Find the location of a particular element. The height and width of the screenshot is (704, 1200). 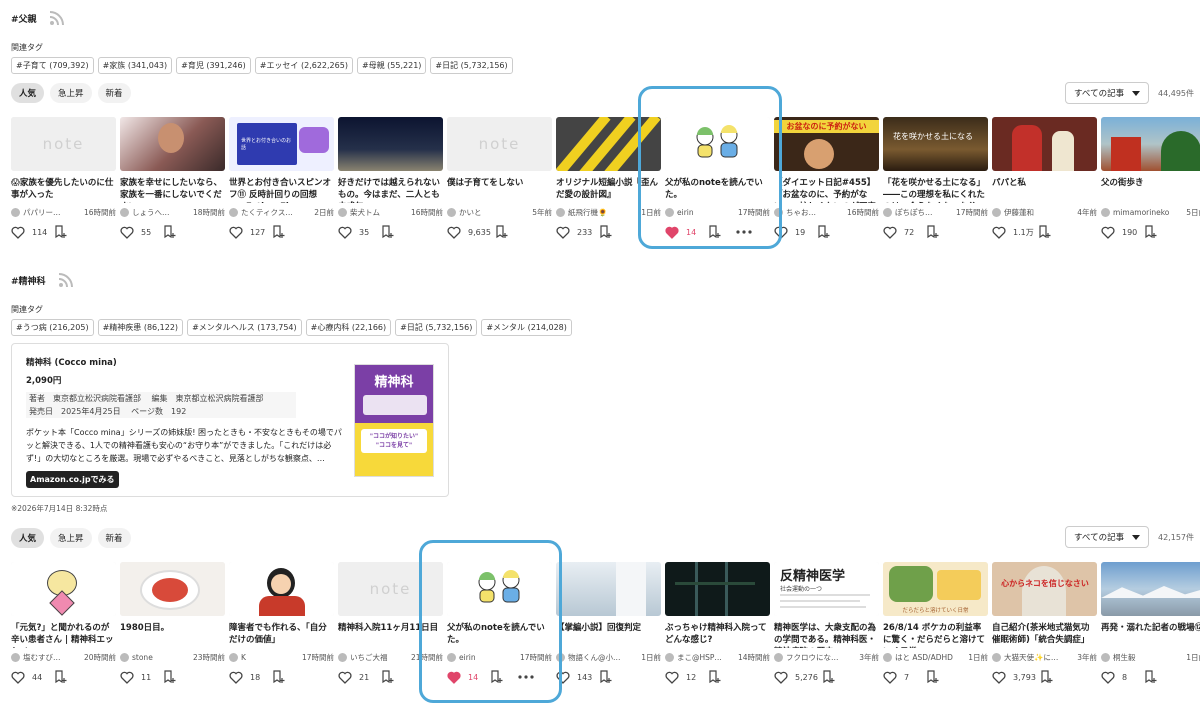

article-title: 26/8/14 ボケカの利益率に驚く・だらだらと溶けていく日常 is located at coordinates (935, 635).